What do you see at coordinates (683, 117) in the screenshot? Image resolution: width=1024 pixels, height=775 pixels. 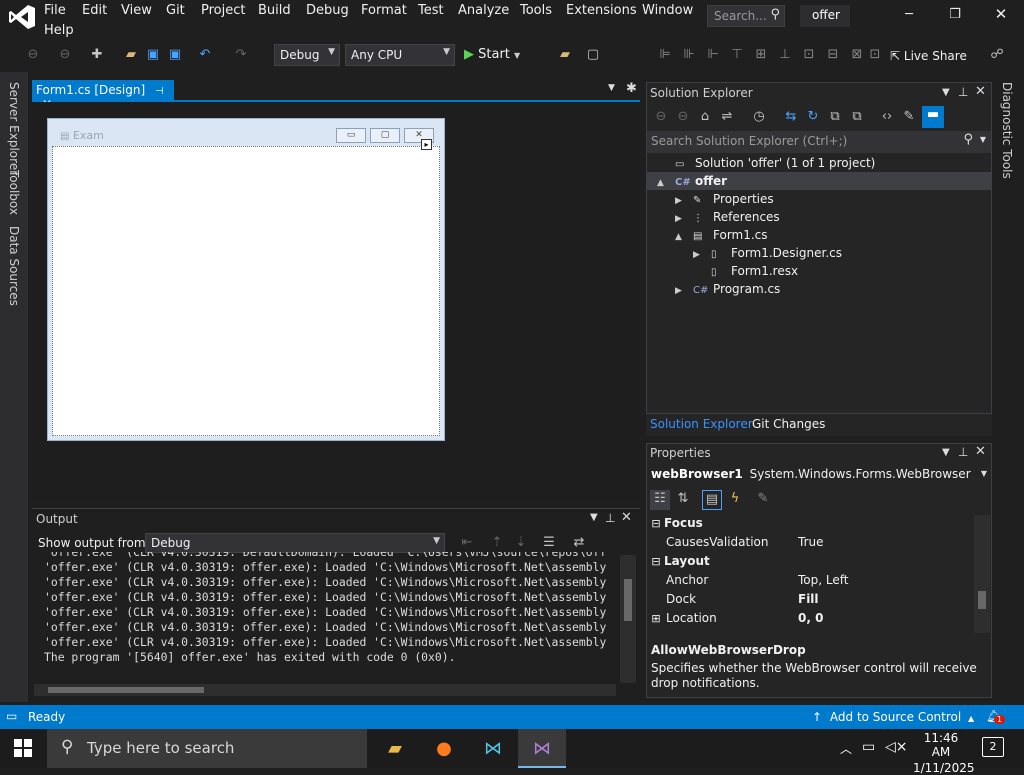 I see `se-forward-icon: ⊖` at bounding box center [683, 117].